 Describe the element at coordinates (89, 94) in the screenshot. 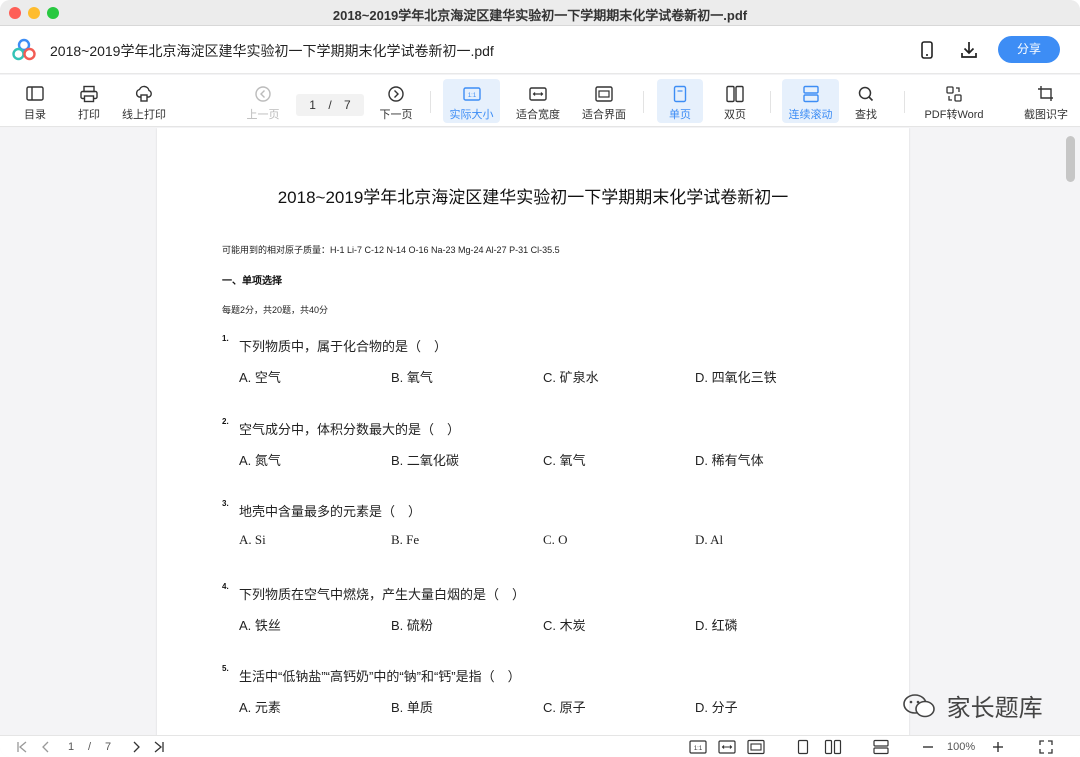

I see `printer-icon` at that location.